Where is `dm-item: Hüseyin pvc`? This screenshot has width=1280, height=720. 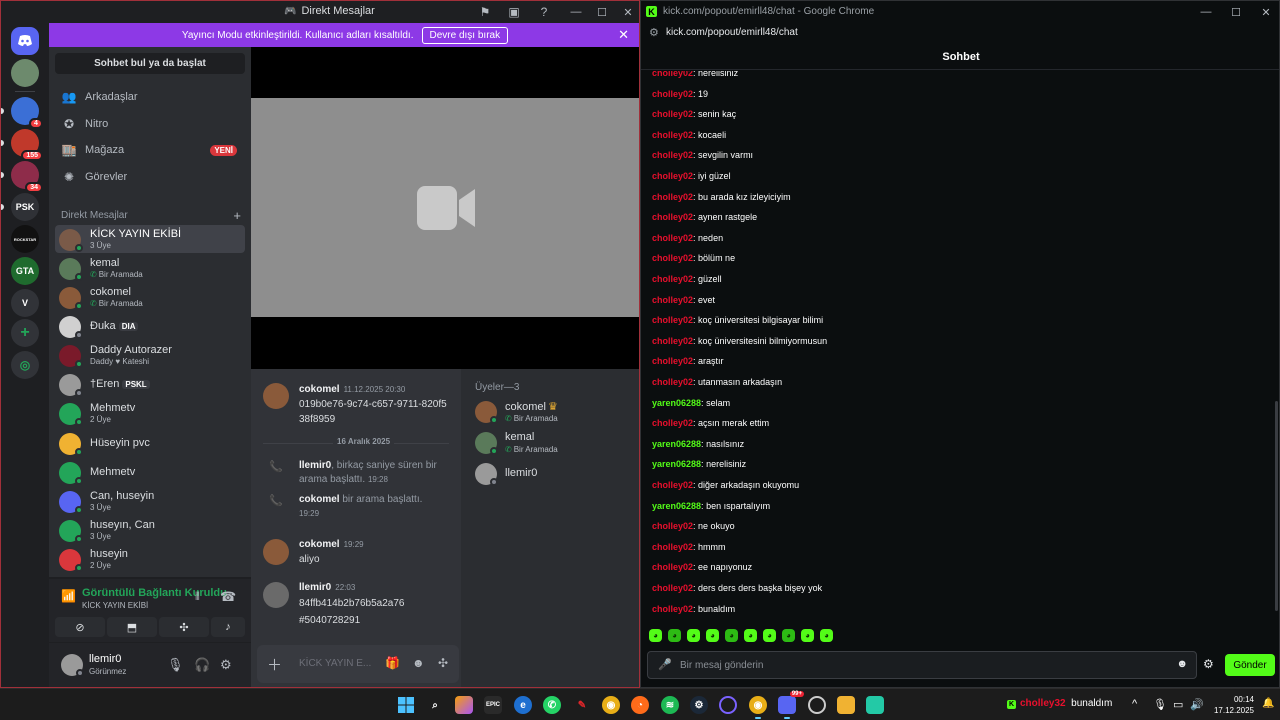 dm-item: Hüseyin pvc is located at coordinates (150, 443).